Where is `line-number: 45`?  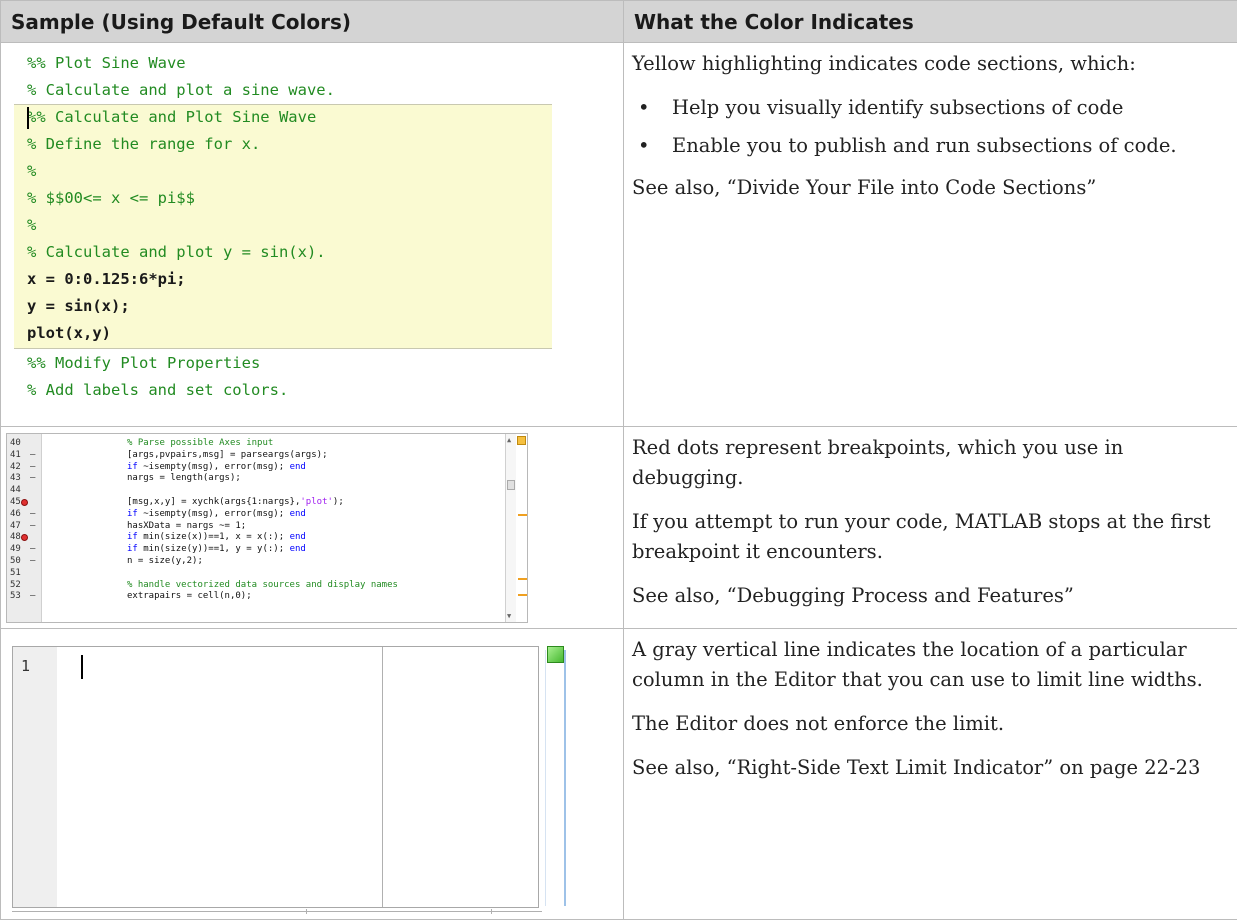
line-number: 45 is located at coordinates (15, 503).